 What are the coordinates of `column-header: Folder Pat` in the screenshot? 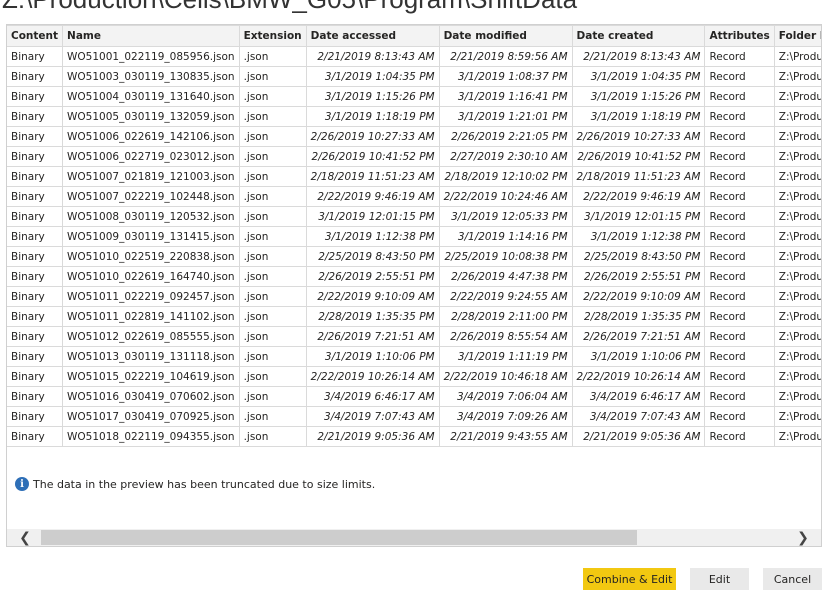 It's located at (797, 36).